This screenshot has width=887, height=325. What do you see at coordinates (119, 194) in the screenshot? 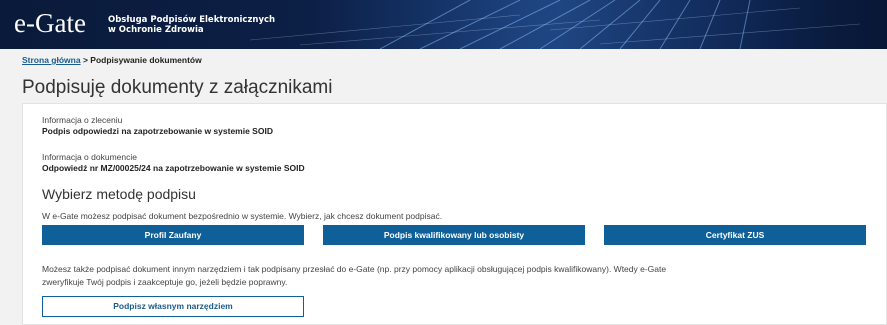
I see `sign-method-title: Wybierz metodę podpisu` at bounding box center [119, 194].